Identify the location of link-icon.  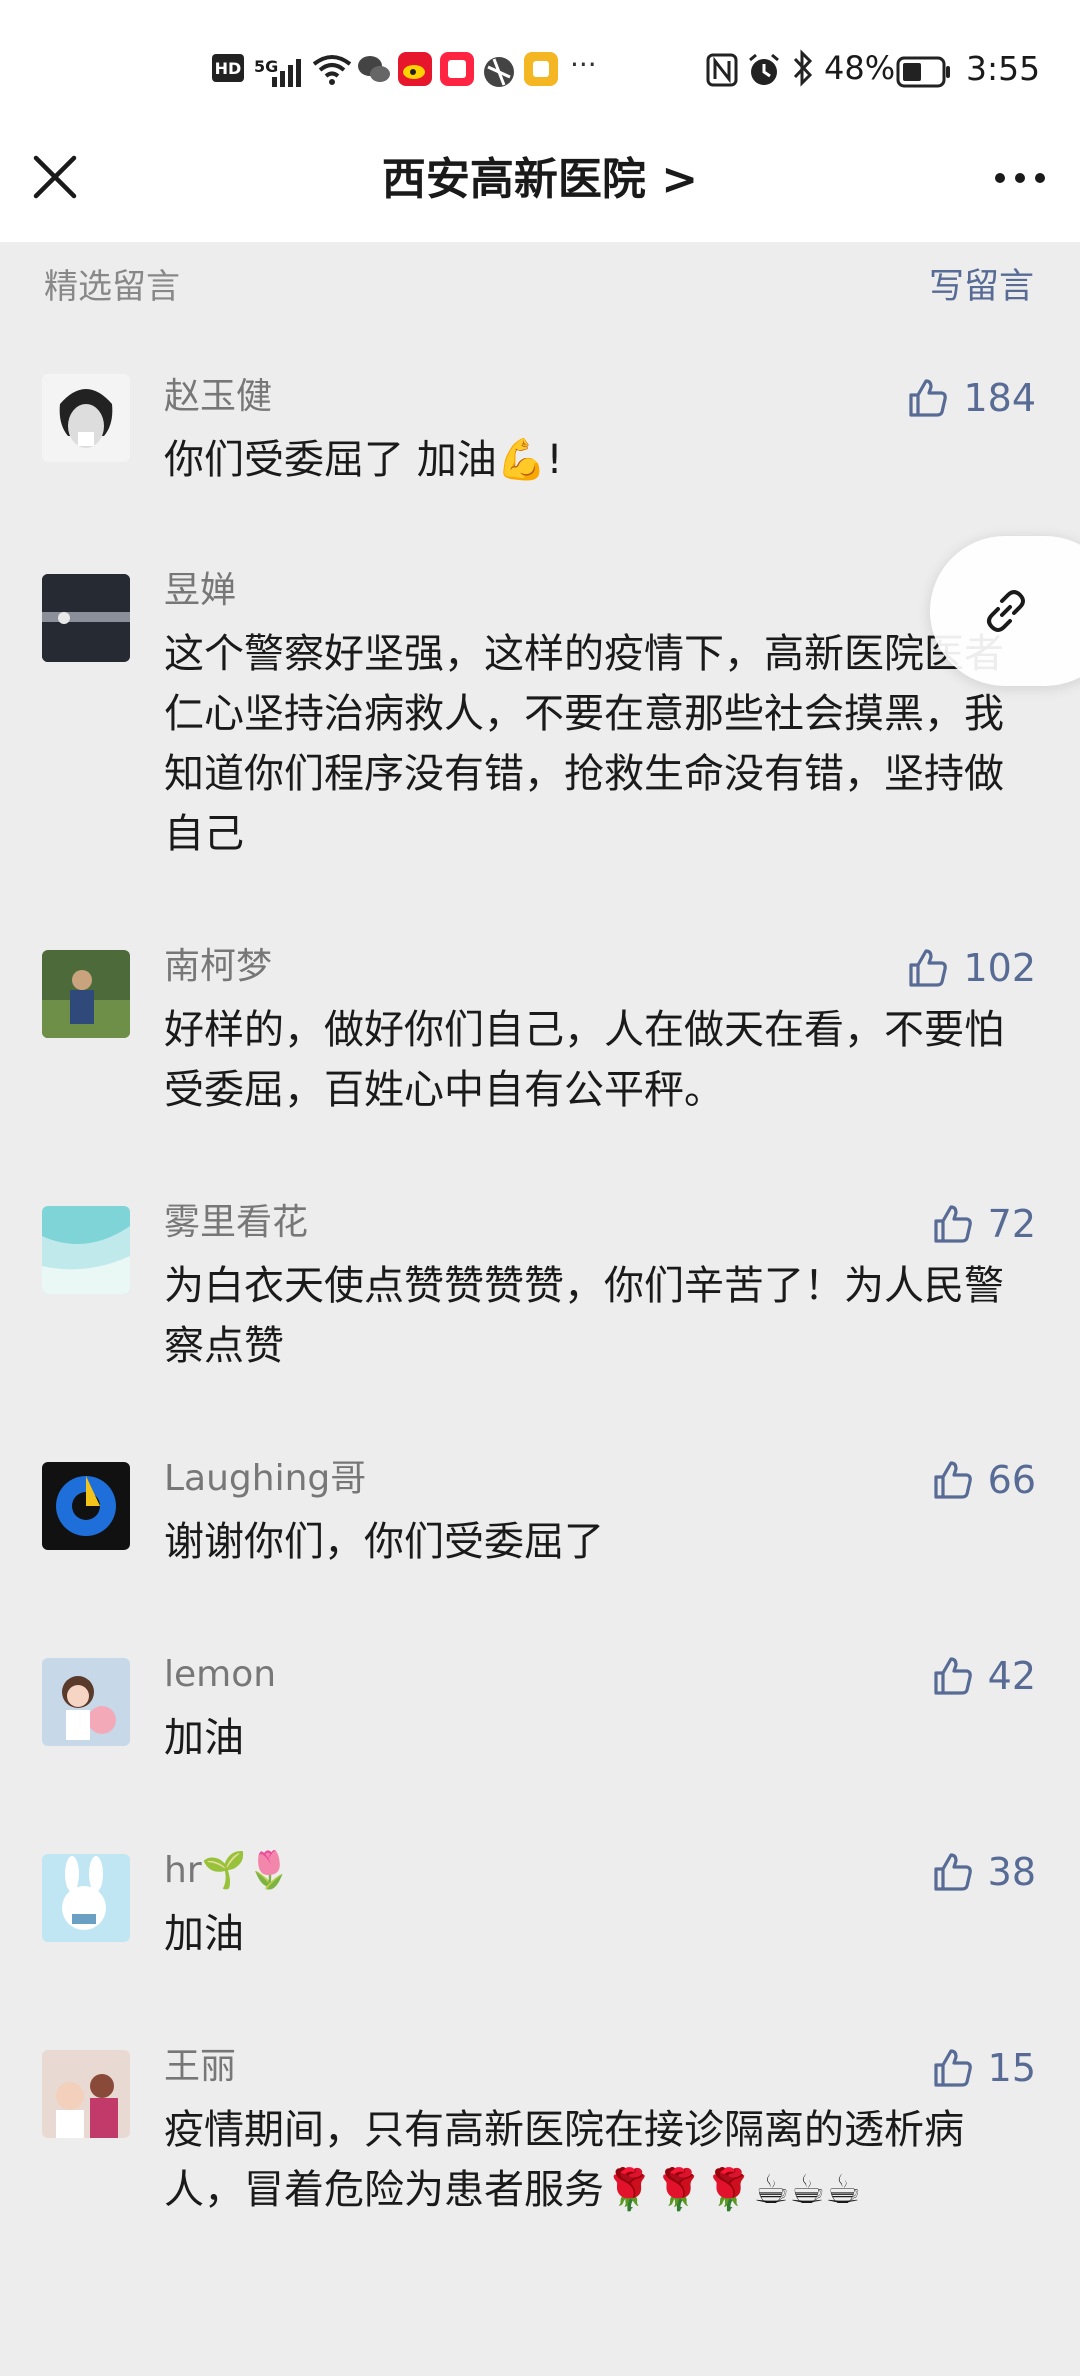
(1006, 611).